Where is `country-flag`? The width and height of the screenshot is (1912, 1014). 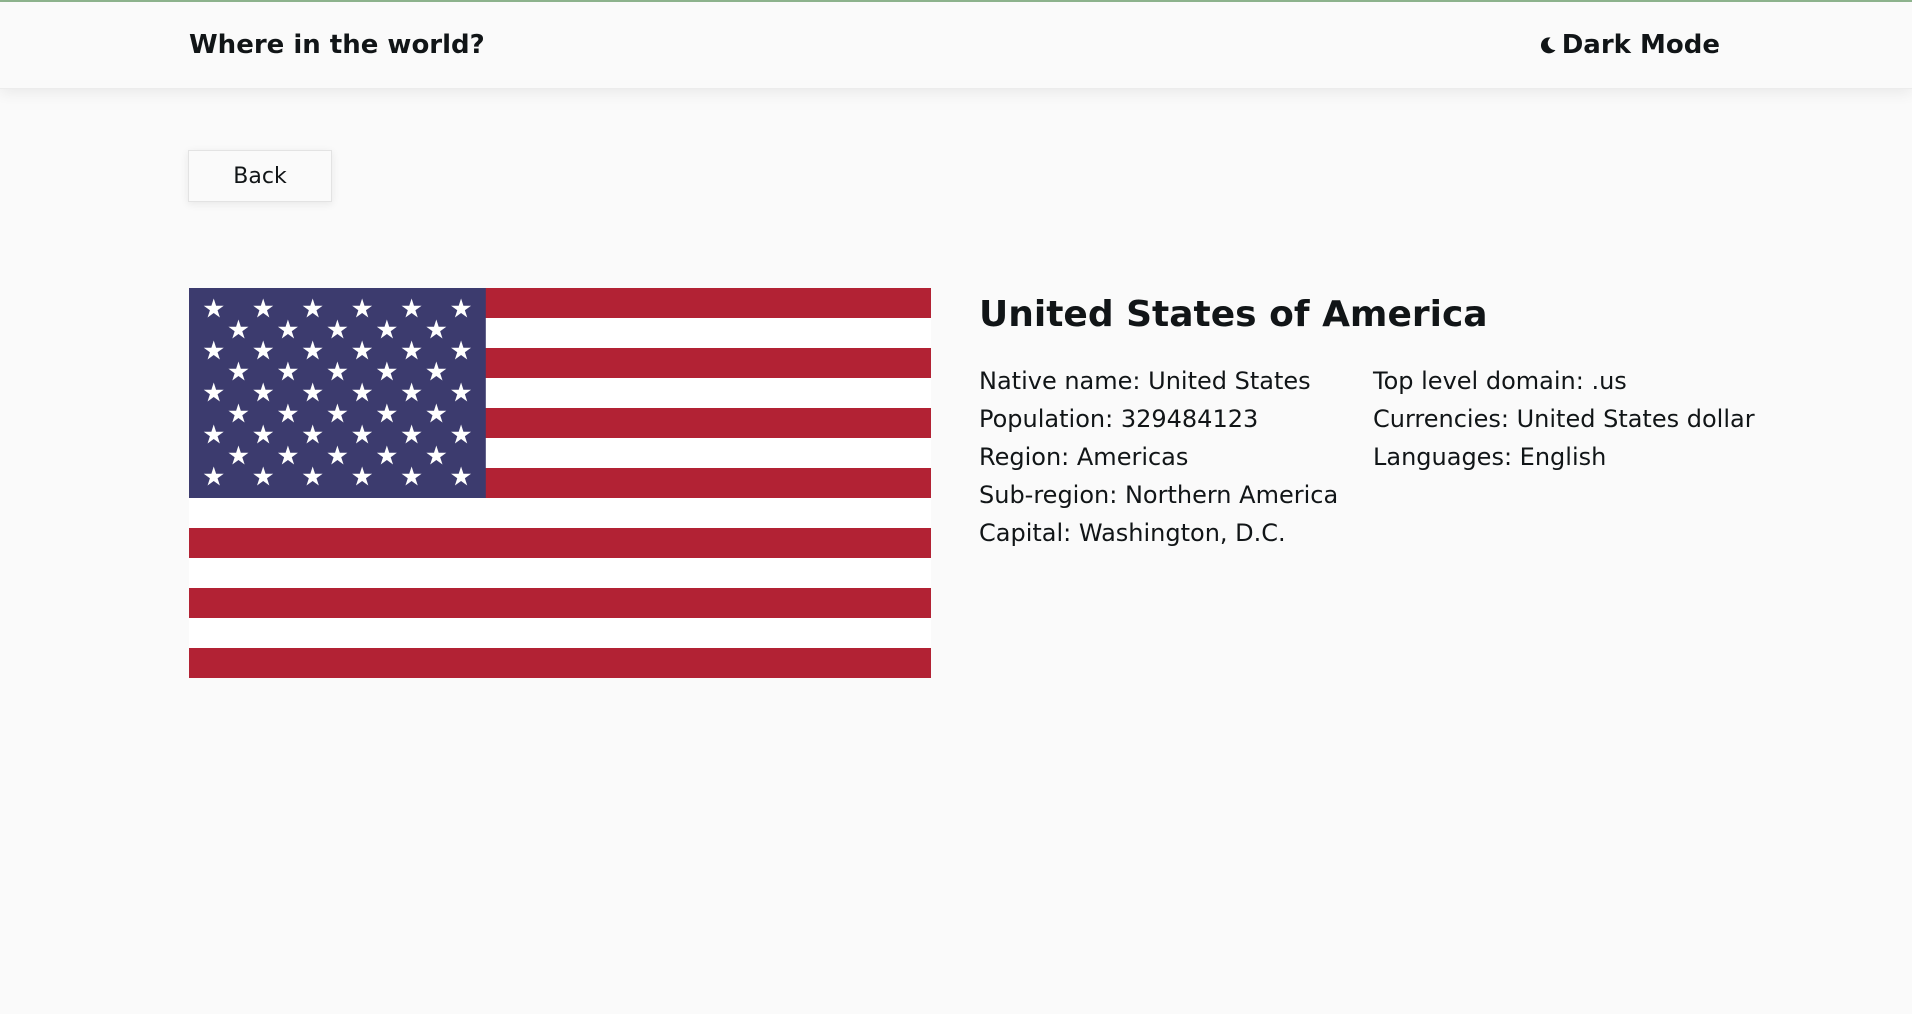 country-flag is located at coordinates (560, 483).